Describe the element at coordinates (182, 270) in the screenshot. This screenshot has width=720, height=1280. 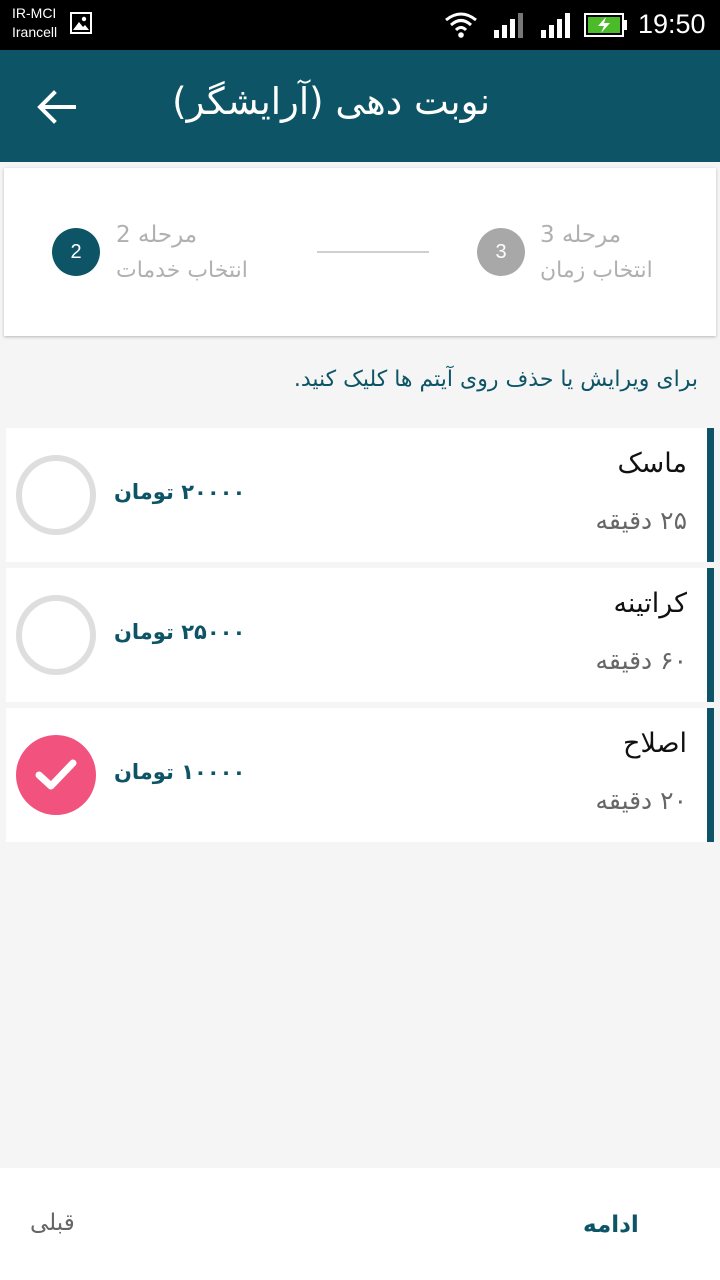
I see `step-2-subtitle: انتخاب خدمات` at that location.